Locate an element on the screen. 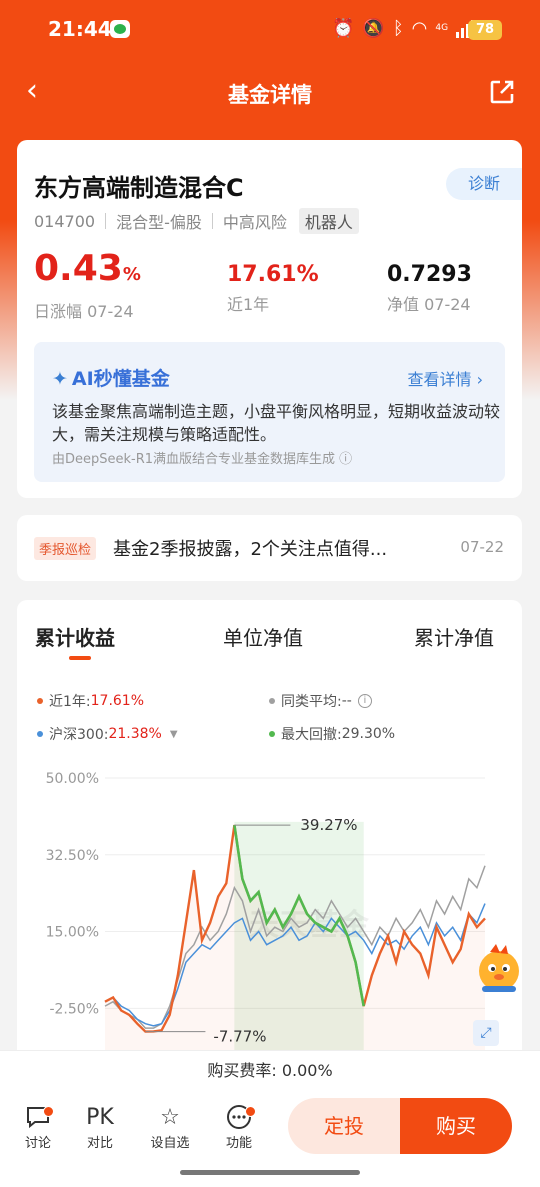 Image resolution: width=540 pixels, height=1187 pixels. share-icon is located at coordinates (502, 92).